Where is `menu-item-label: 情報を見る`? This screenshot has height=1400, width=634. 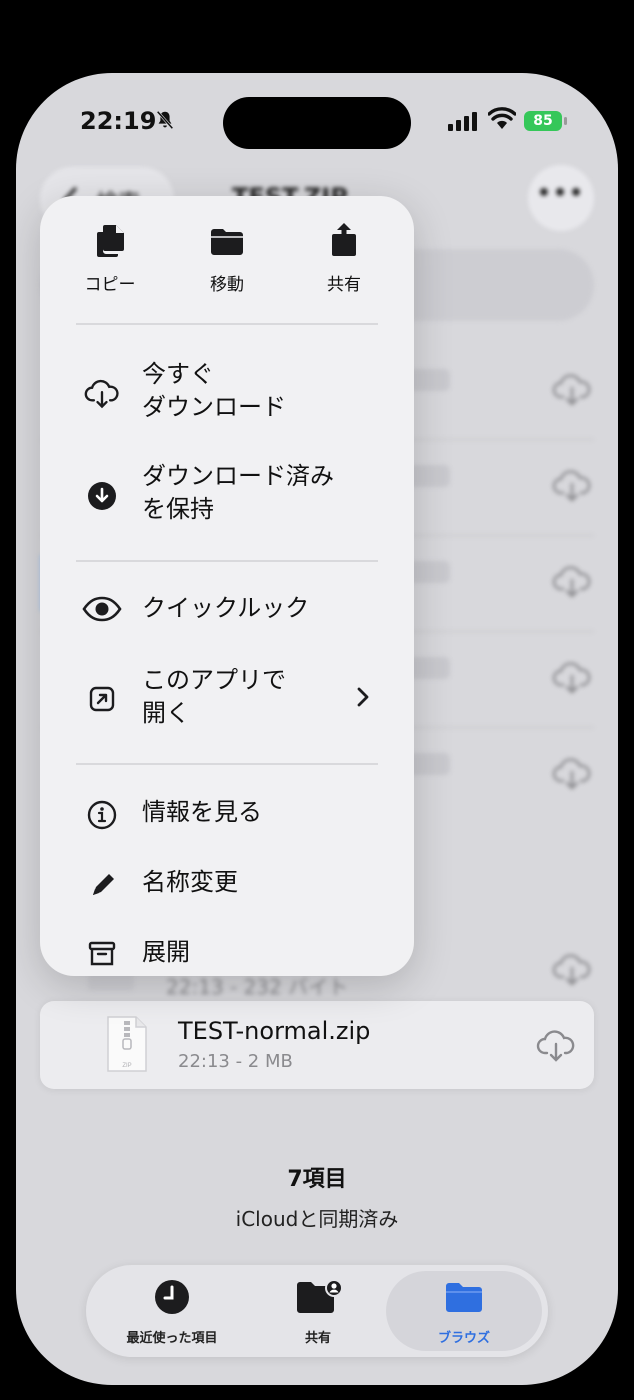 menu-item-label: 情報を見る is located at coordinates (202, 812).